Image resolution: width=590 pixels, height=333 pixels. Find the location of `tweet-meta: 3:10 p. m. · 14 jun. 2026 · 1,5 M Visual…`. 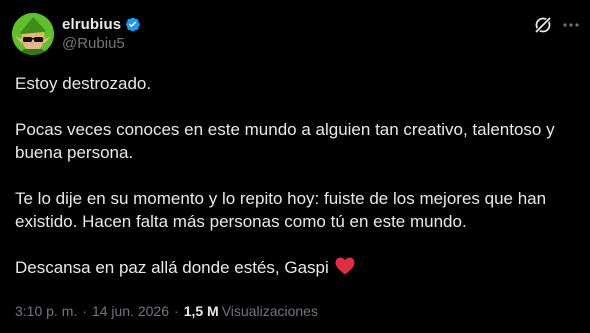

tweet-meta: 3:10 p. m. · 14 jun. 2026 · 1,5 M Visual… is located at coordinates (166, 311).